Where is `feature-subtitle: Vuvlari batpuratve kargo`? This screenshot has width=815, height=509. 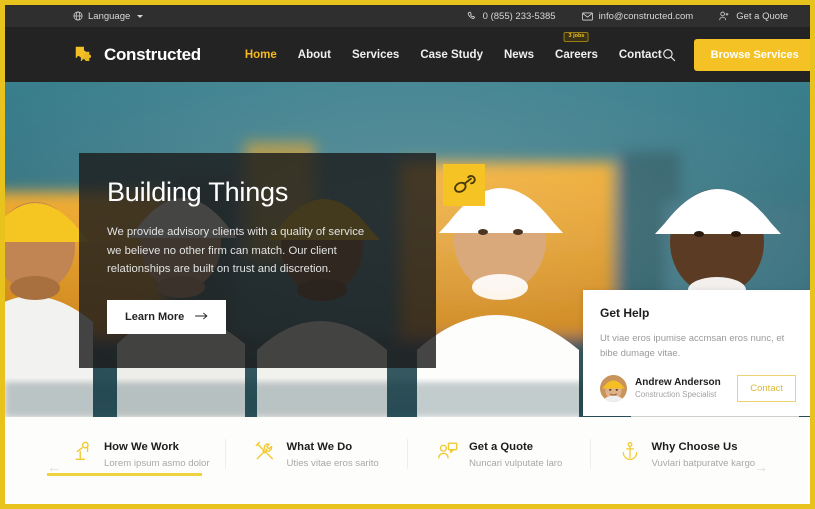
feature-subtitle: Vuvlari batpuratve kargo is located at coordinates (703, 463).